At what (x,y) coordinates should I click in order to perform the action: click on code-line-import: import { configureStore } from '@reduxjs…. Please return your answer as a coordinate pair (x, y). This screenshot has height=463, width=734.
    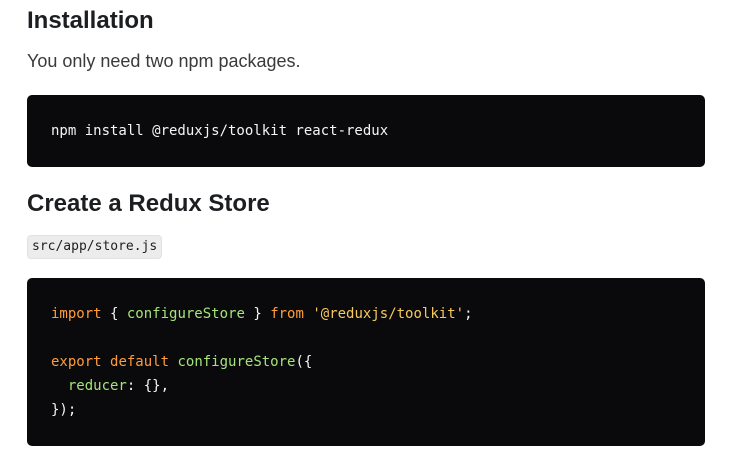
    Looking at the image, I should click on (366, 314).